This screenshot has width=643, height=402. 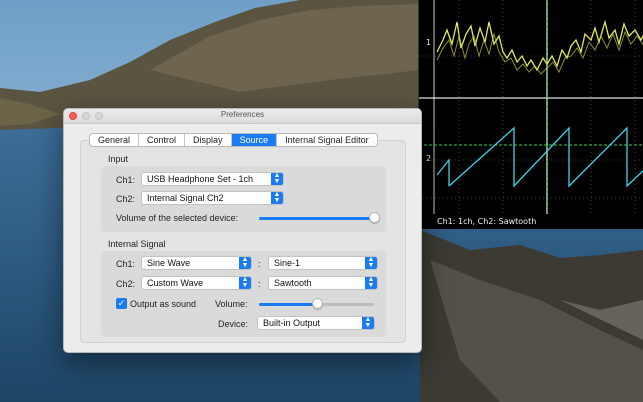 What do you see at coordinates (121, 303) in the screenshot?
I see `output-as-sound-checkbox: ✓` at bounding box center [121, 303].